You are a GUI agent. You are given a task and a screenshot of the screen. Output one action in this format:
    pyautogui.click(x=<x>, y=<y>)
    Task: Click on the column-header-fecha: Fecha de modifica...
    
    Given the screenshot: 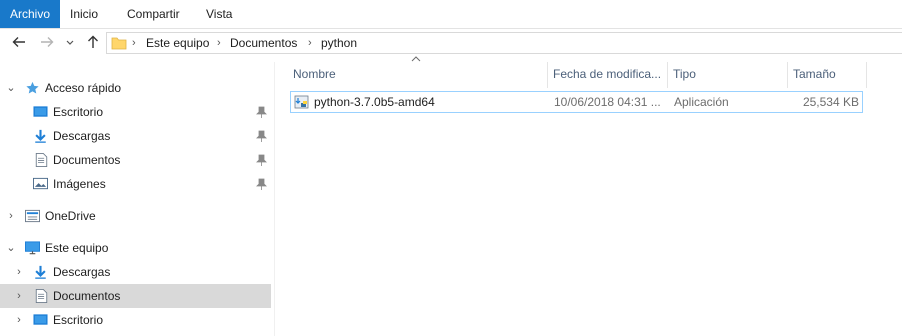 What is the action you would take?
    pyautogui.click(x=608, y=75)
    